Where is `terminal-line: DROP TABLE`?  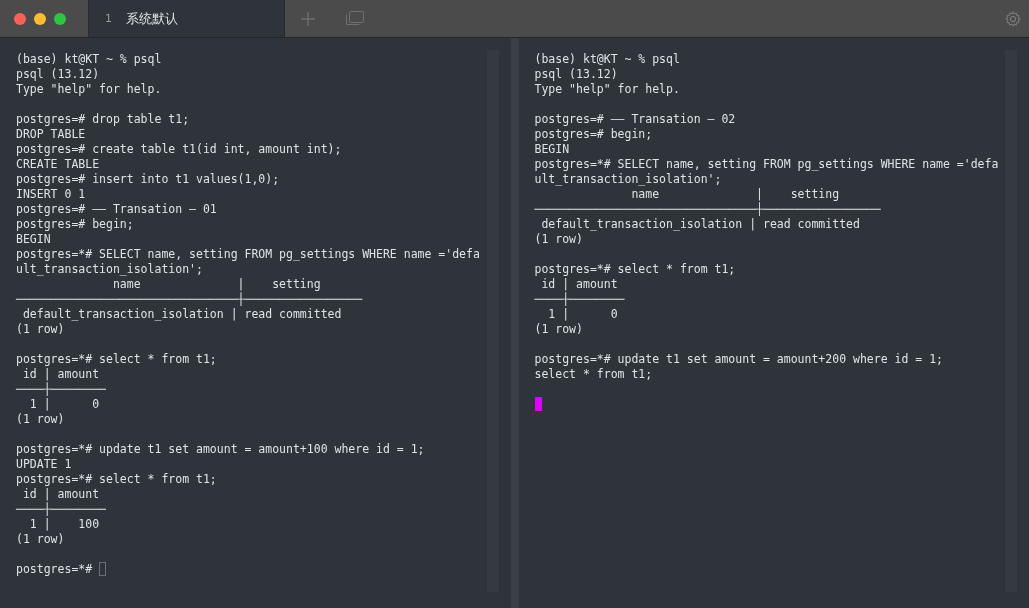 terminal-line: DROP TABLE is located at coordinates (51, 134).